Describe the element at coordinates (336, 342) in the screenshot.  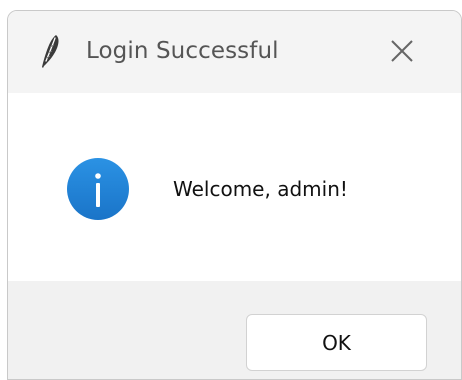
I see `ok-button: OK` at that location.